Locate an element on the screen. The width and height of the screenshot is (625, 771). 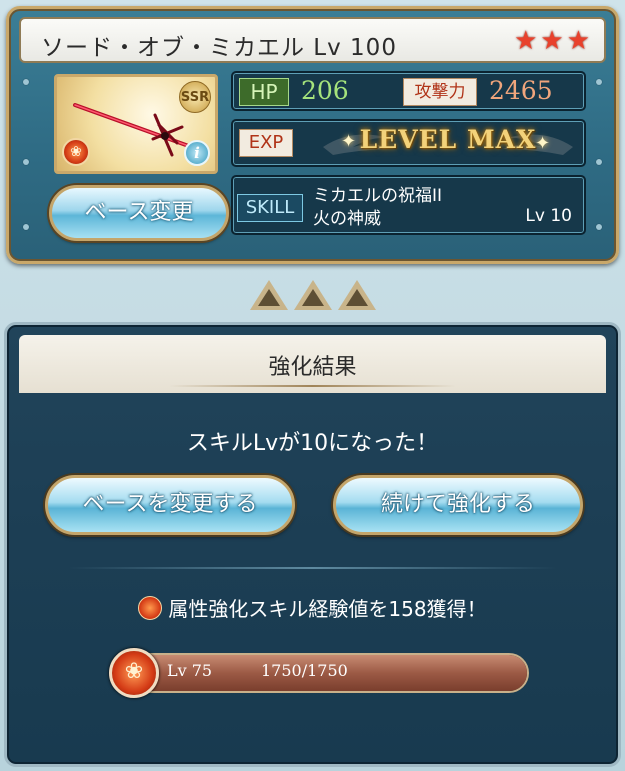
header-divider is located at coordinates (312, 386).